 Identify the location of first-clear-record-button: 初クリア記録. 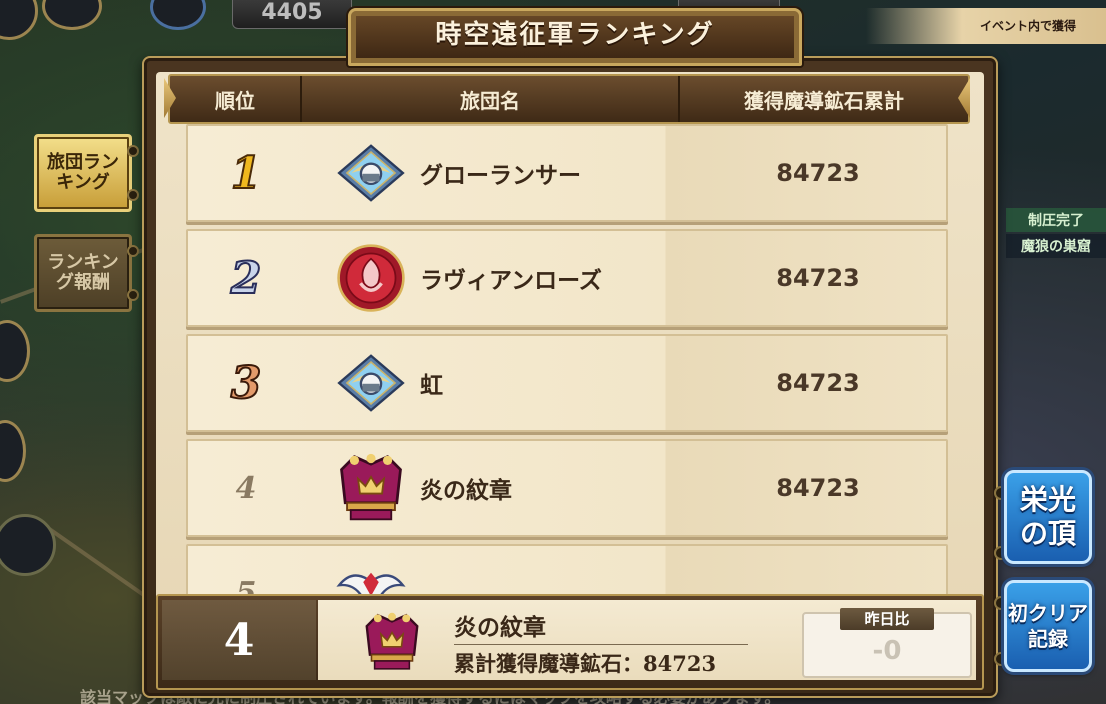
(1048, 626).